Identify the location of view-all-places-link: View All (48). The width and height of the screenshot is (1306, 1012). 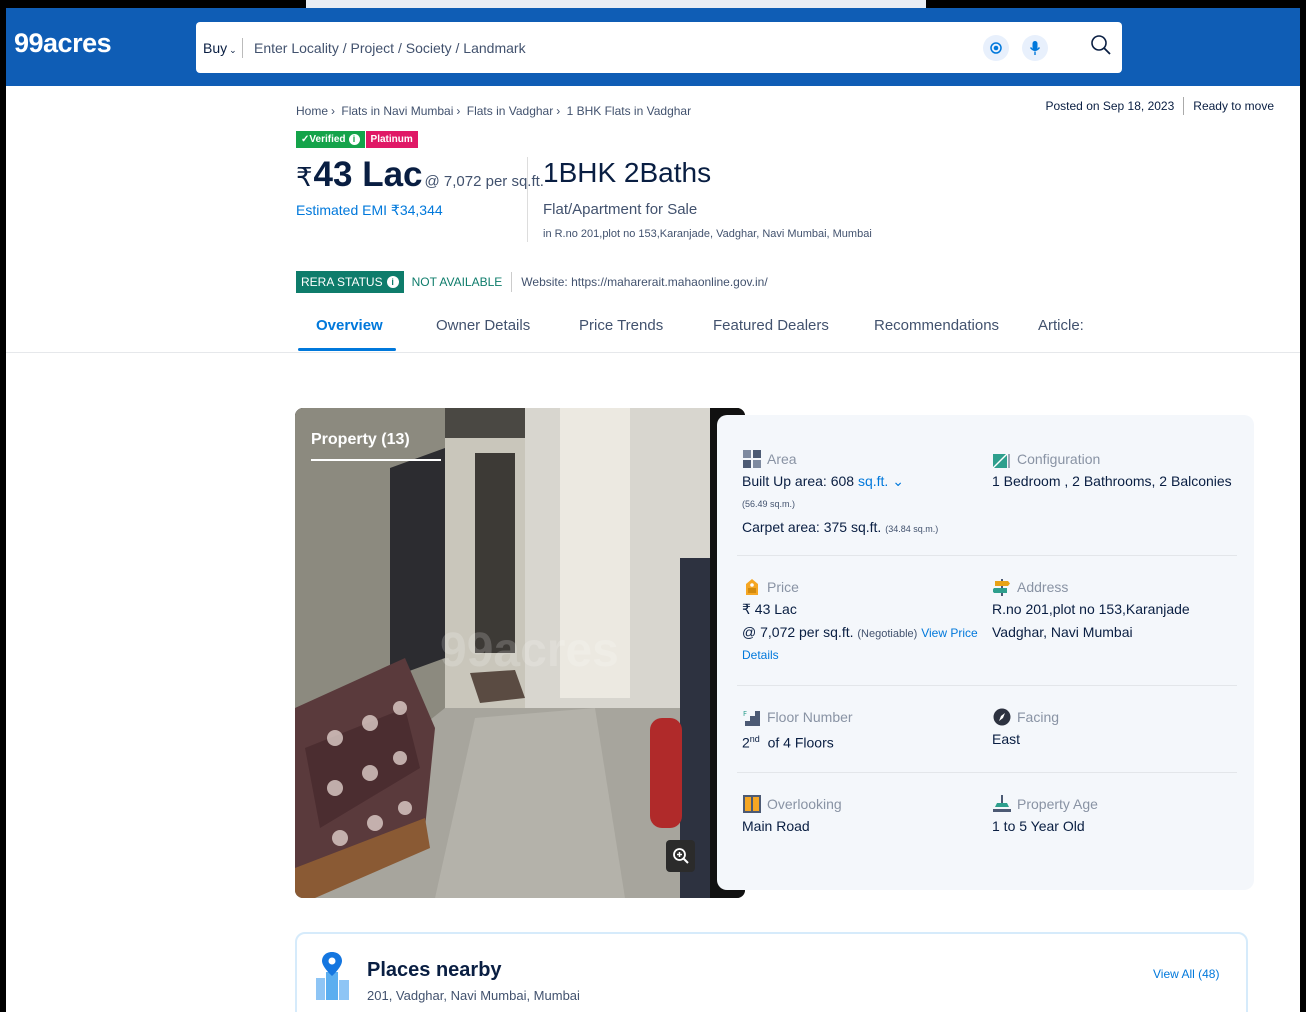
(1186, 974).